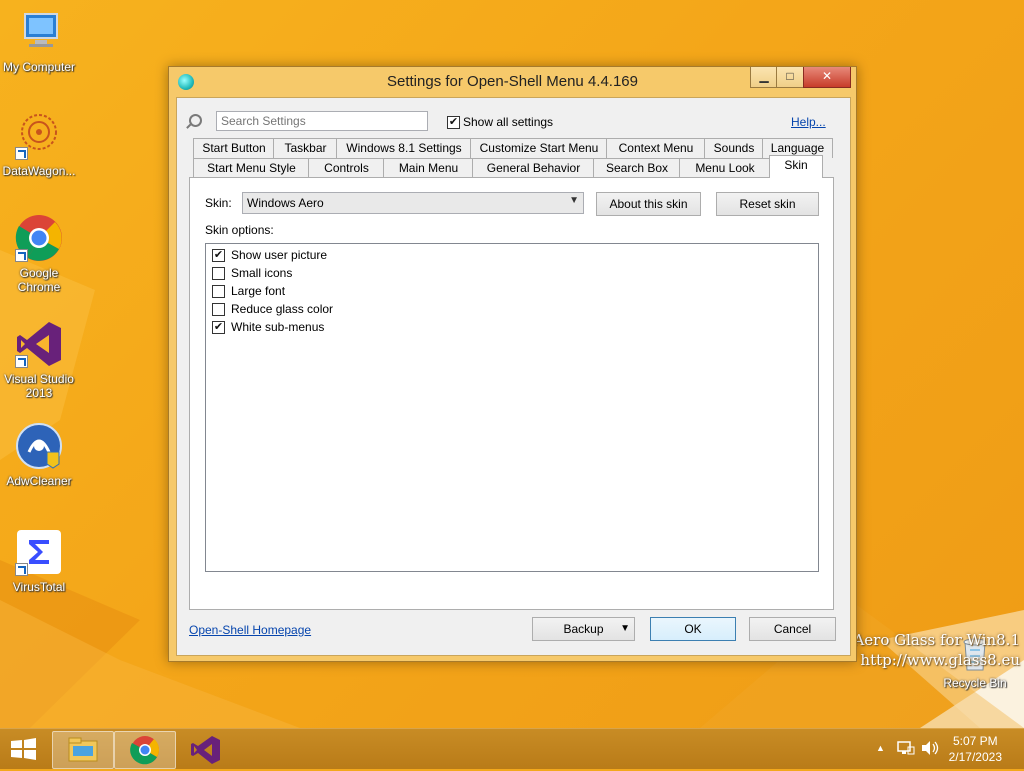 This screenshot has width=1024, height=771. I want to click on tab-taskbar: Taskbar, so click(305, 148).